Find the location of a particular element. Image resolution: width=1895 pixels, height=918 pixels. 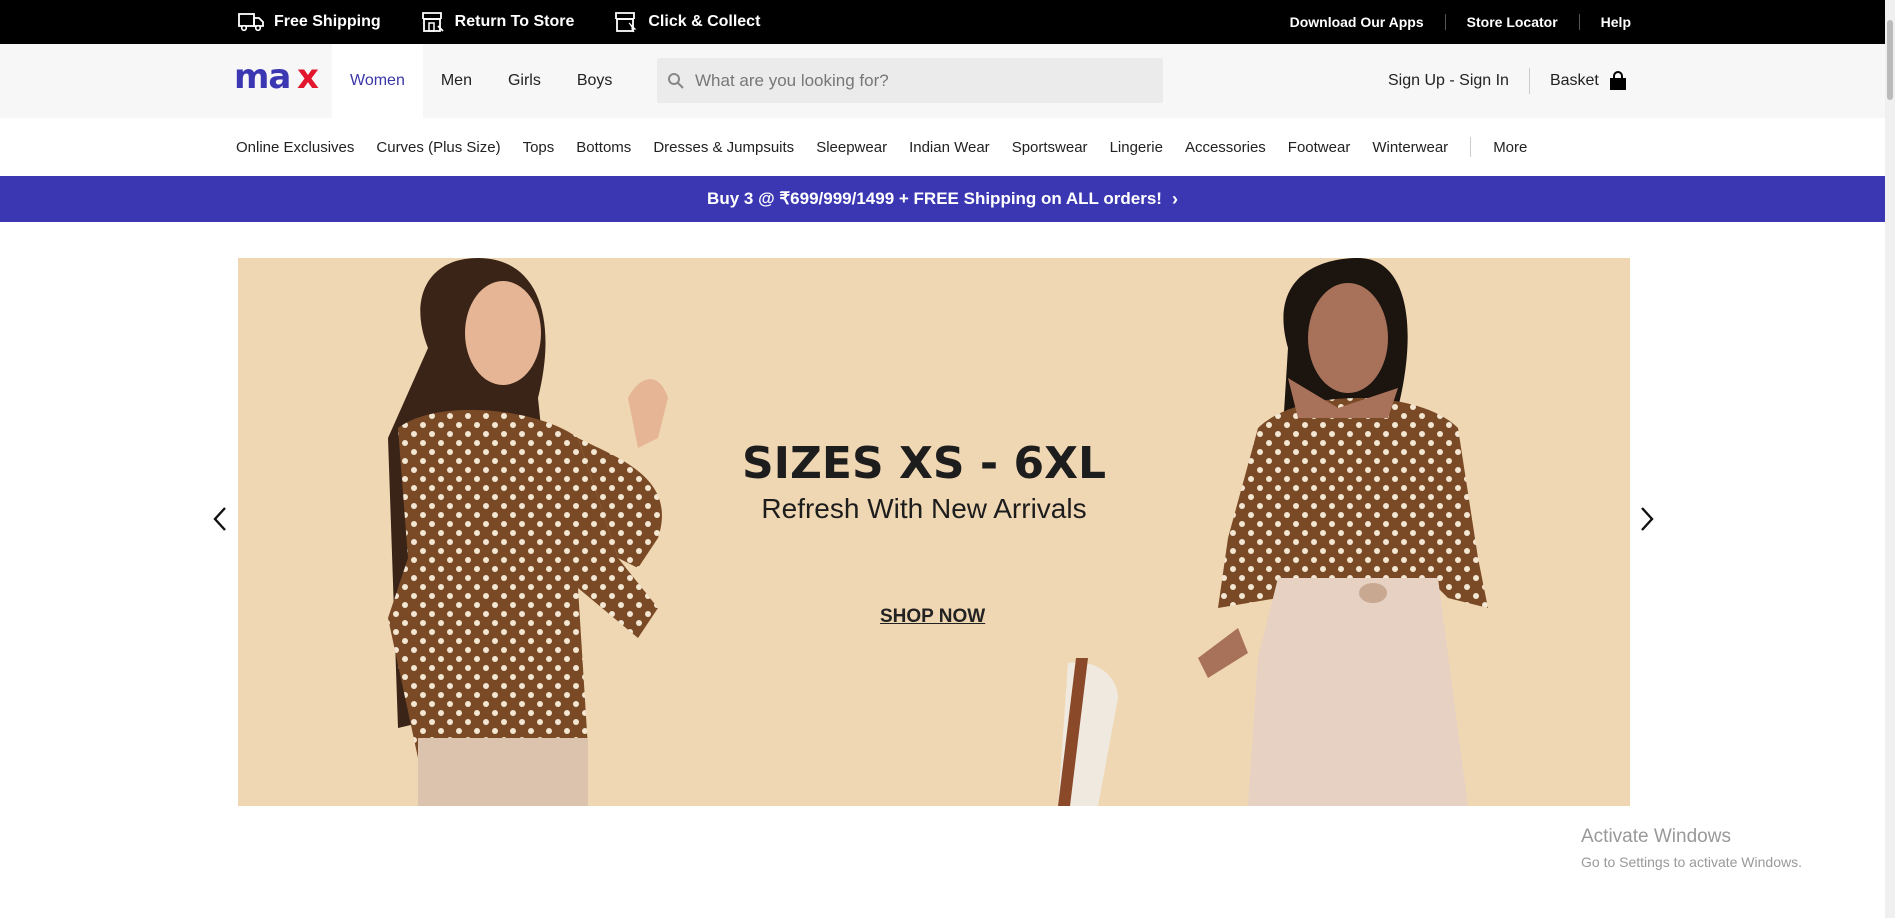

tab-girls: Girls is located at coordinates (524, 81).